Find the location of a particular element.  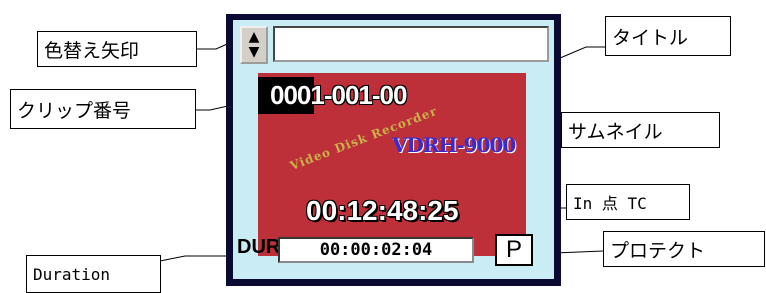

callout-thumbnail: サムネイル is located at coordinates (640, 130).